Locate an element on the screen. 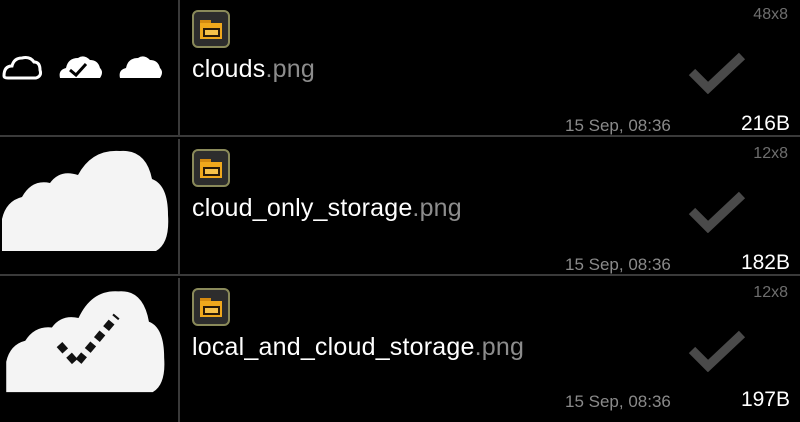 This screenshot has height=422, width=800. file-name: cloud_only_storage.png is located at coordinates (327, 208).